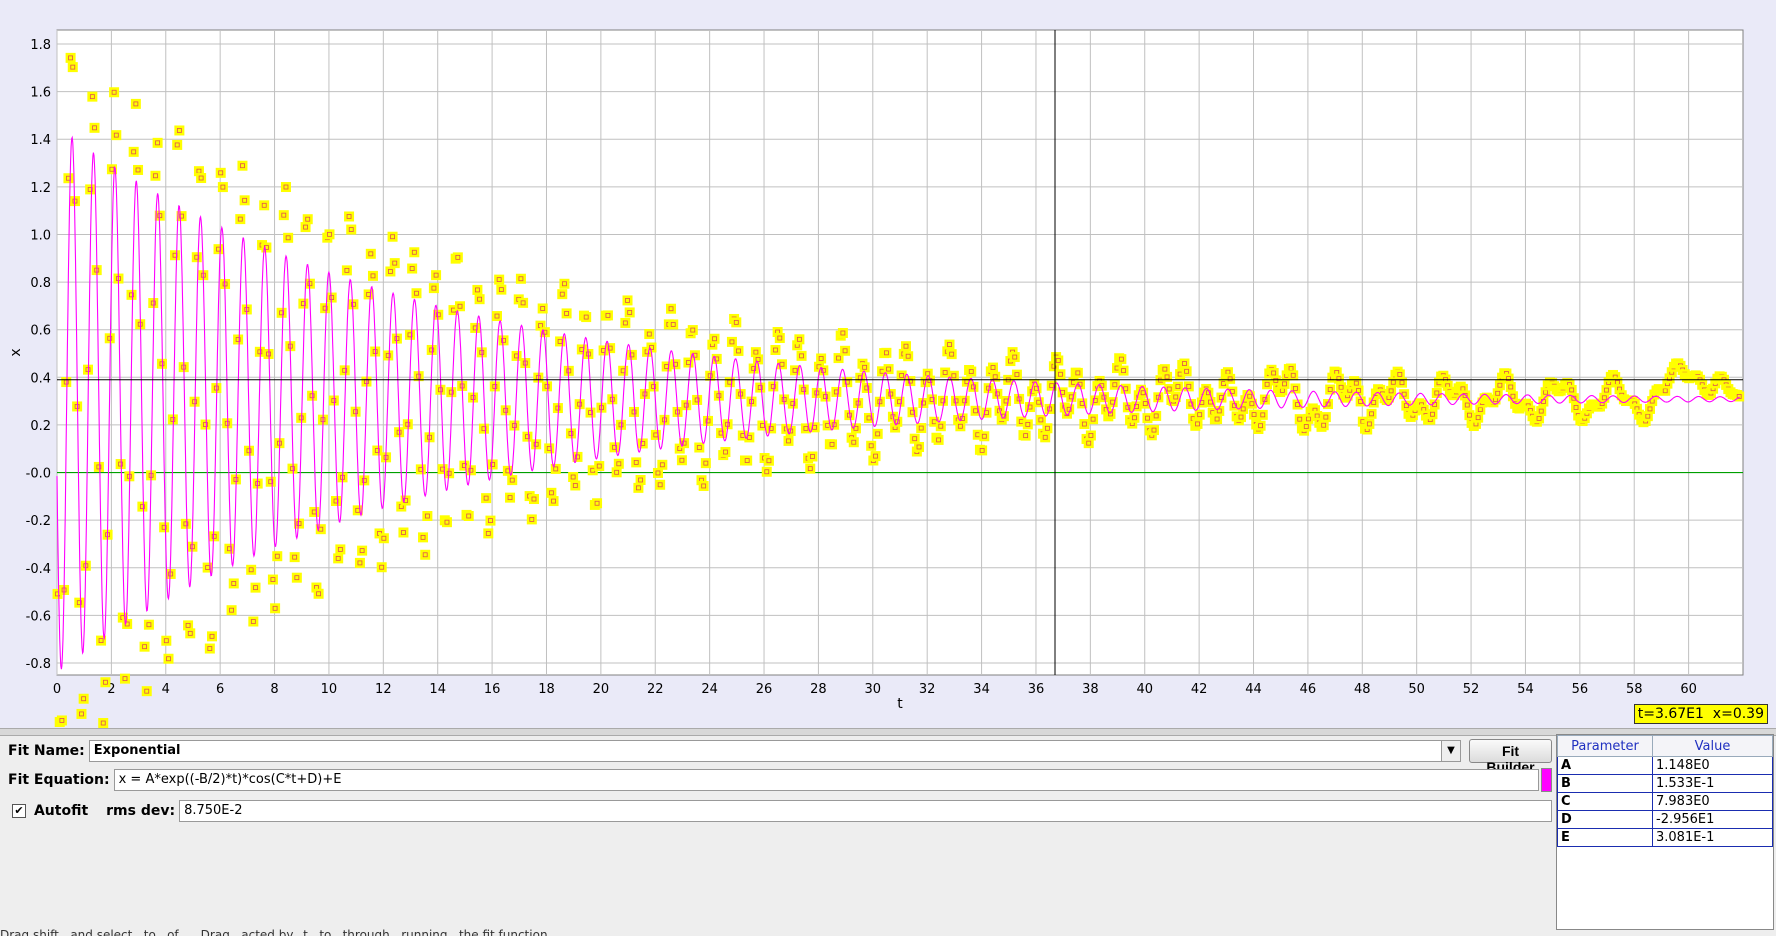 The height and width of the screenshot is (936, 1776). What do you see at coordinates (38, 521) in the screenshot?
I see `y-tick-label: -0.2` at bounding box center [38, 521].